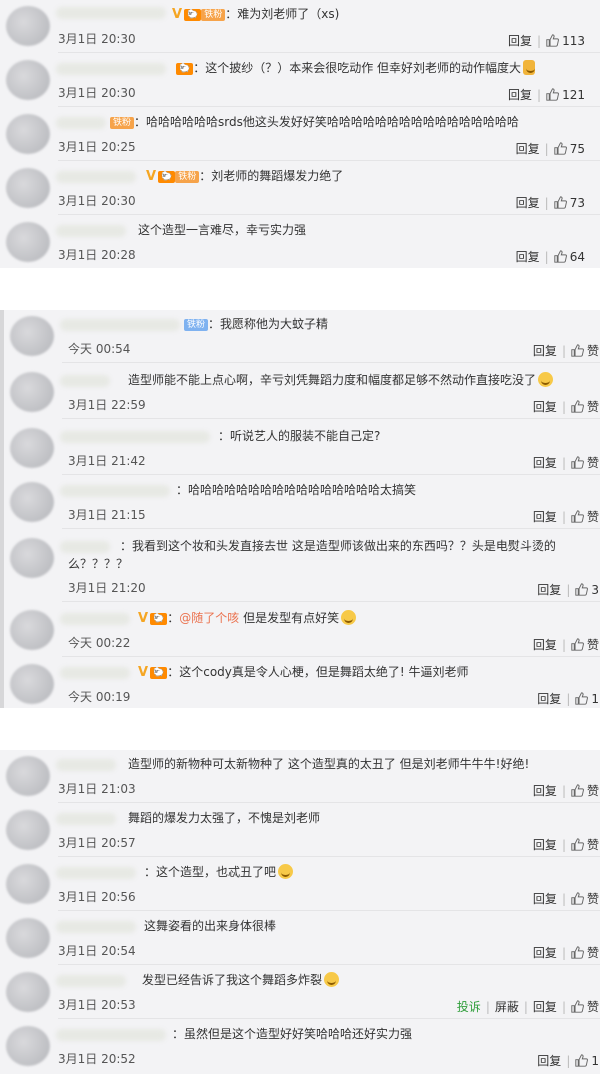  Describe the element at coordinates (97, 951) in the screenshot. I see `comment-time: 3月1日 20:54` at that location.